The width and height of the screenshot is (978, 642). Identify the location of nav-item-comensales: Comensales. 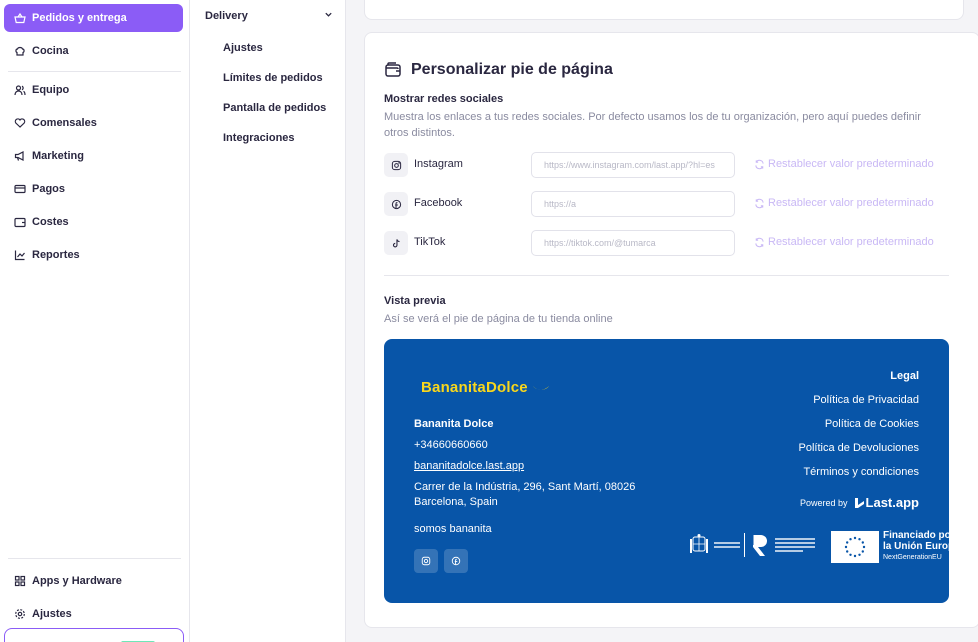
(93, 123).